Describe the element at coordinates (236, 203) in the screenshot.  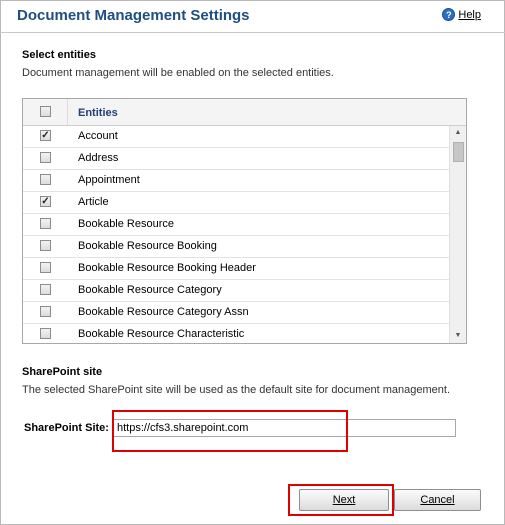
I see `table-row: ✓ Article` at that location.